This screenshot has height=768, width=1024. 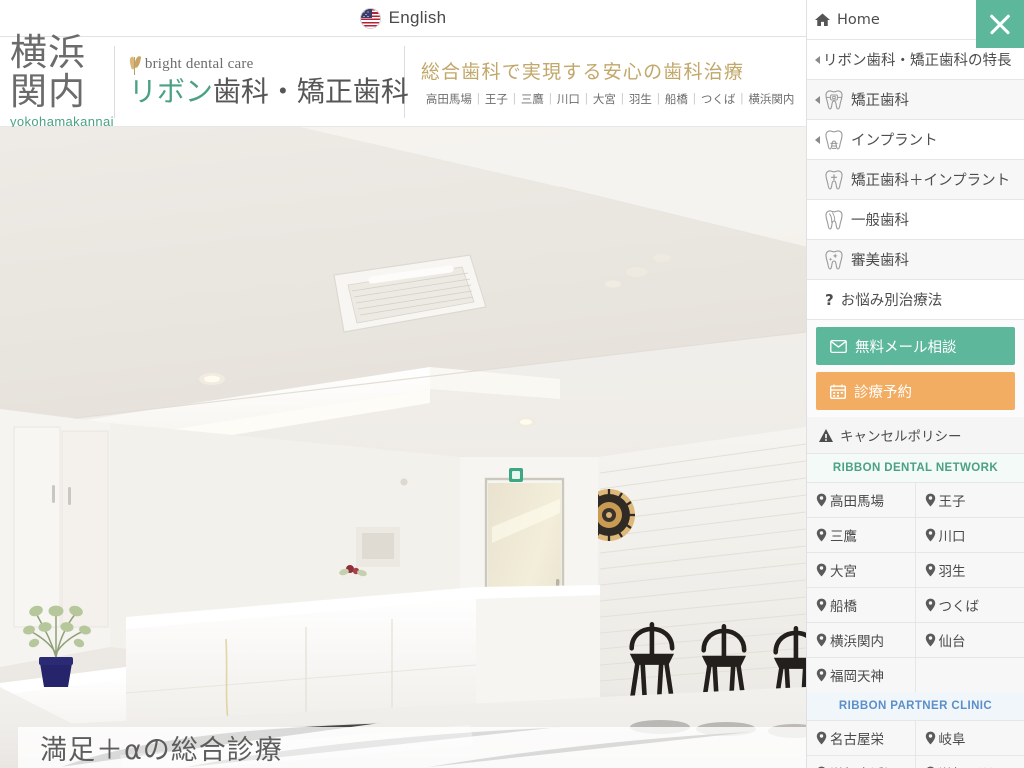 I want to click on network-location-grid: 高田馬場 王子三鷹 川口大宮 羽生船橋 つくば横浜関内 仙台 福岡天神, so click(x=915, y=587).